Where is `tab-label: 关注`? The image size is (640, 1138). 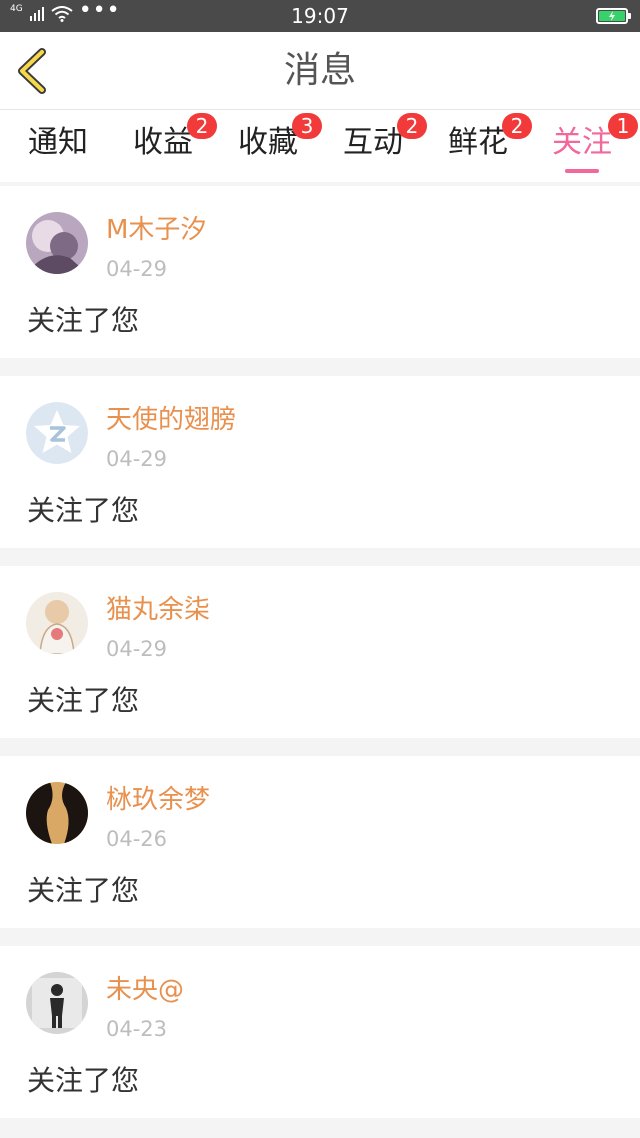
tab-label: 关注 is located at coordinates (582, 142).